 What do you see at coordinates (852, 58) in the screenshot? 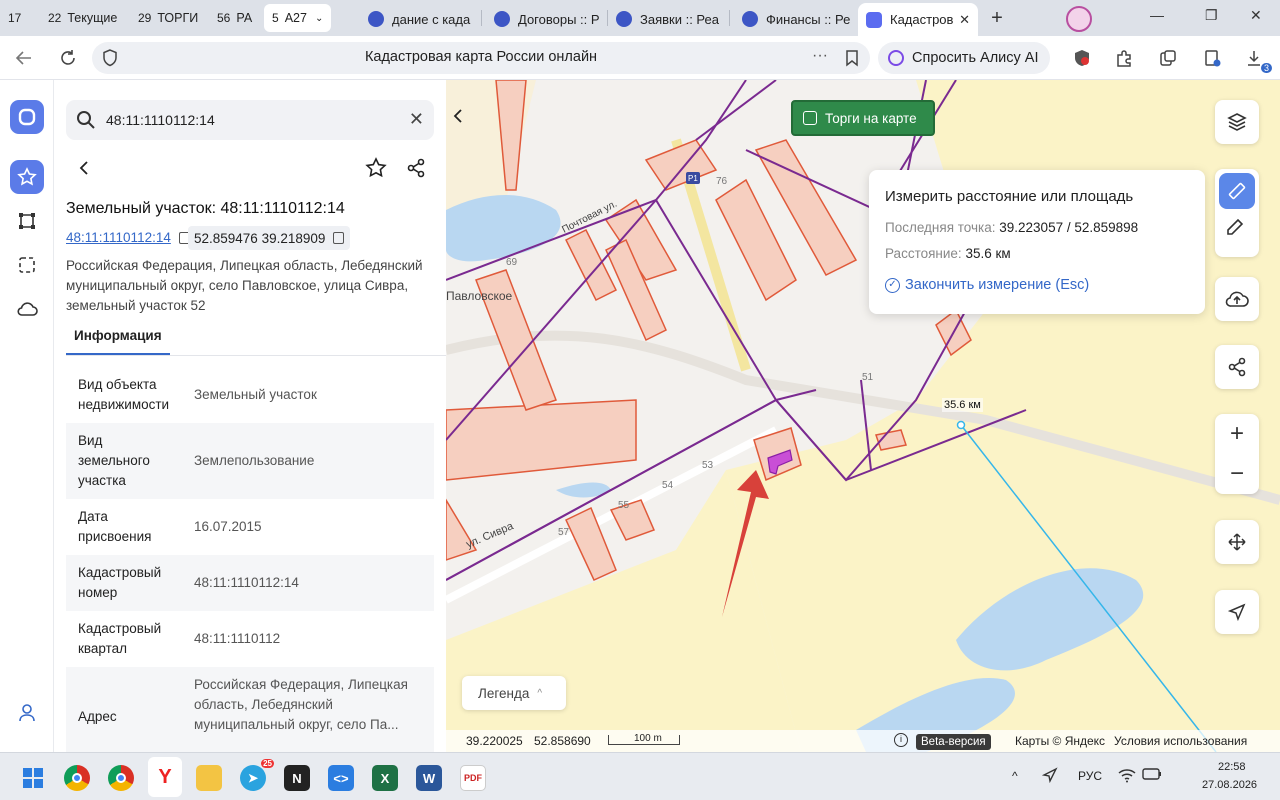
I see `bookmark-icon` at bounding box center [852, 58].